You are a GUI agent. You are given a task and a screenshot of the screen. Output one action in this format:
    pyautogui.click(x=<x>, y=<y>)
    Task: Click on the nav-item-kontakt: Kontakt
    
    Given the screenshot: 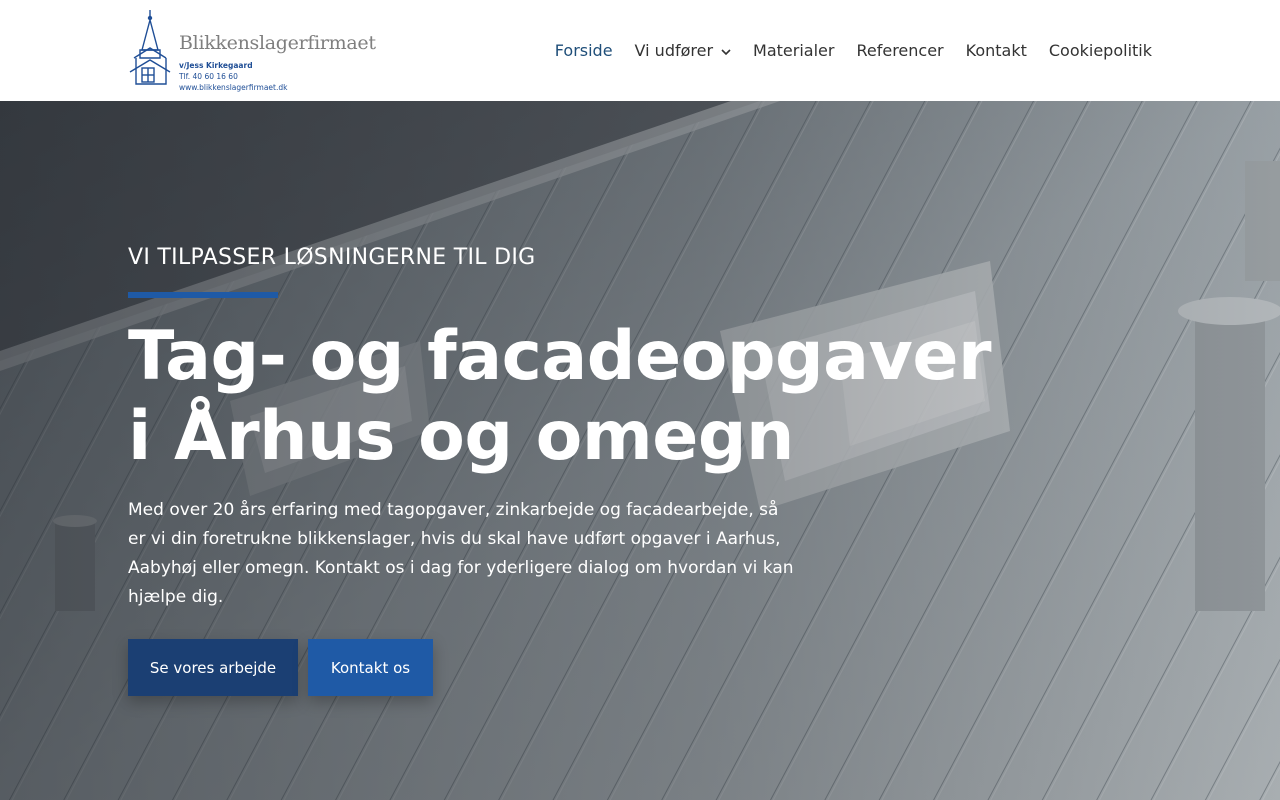 What is the action you would take?
    pyautogui.click(x=996, y=50)
    